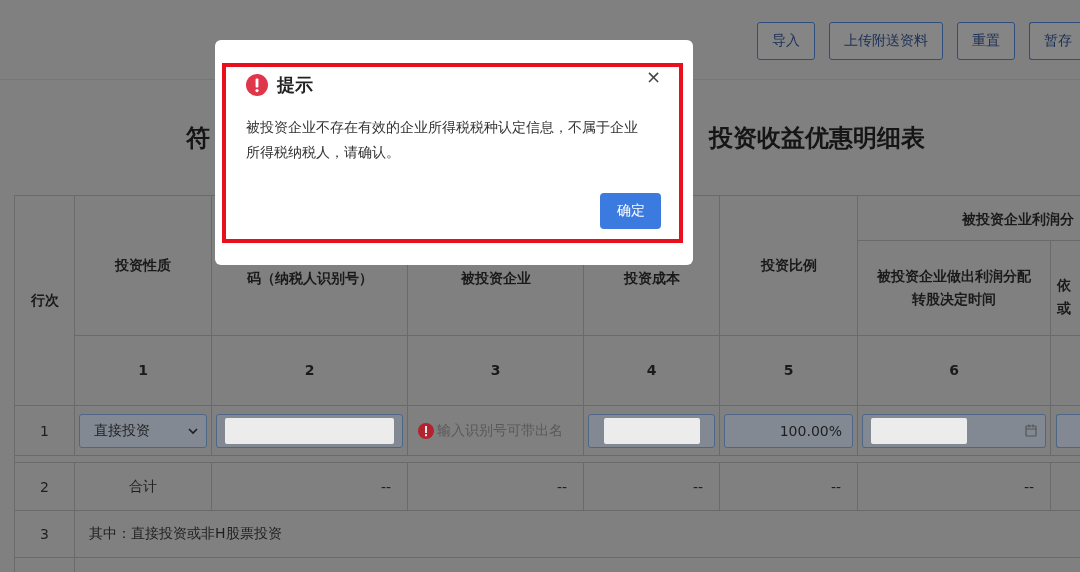  What do you see at coordinates (651, 370) in the screenshot?
I see `column-number: 4` at bounding box center [651, 370].